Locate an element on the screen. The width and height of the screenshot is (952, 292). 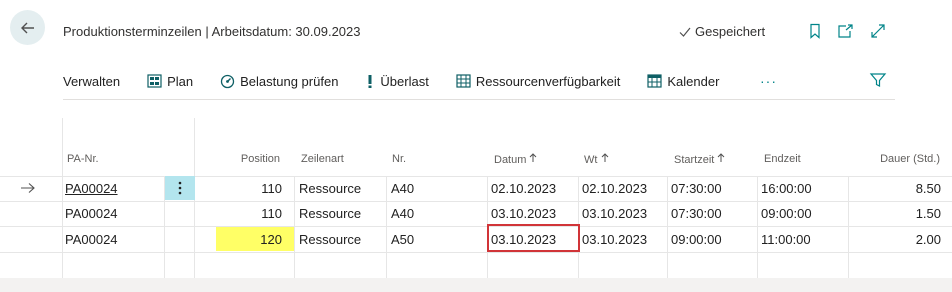
position-cell: 120 is located at coordinates (241, 239).